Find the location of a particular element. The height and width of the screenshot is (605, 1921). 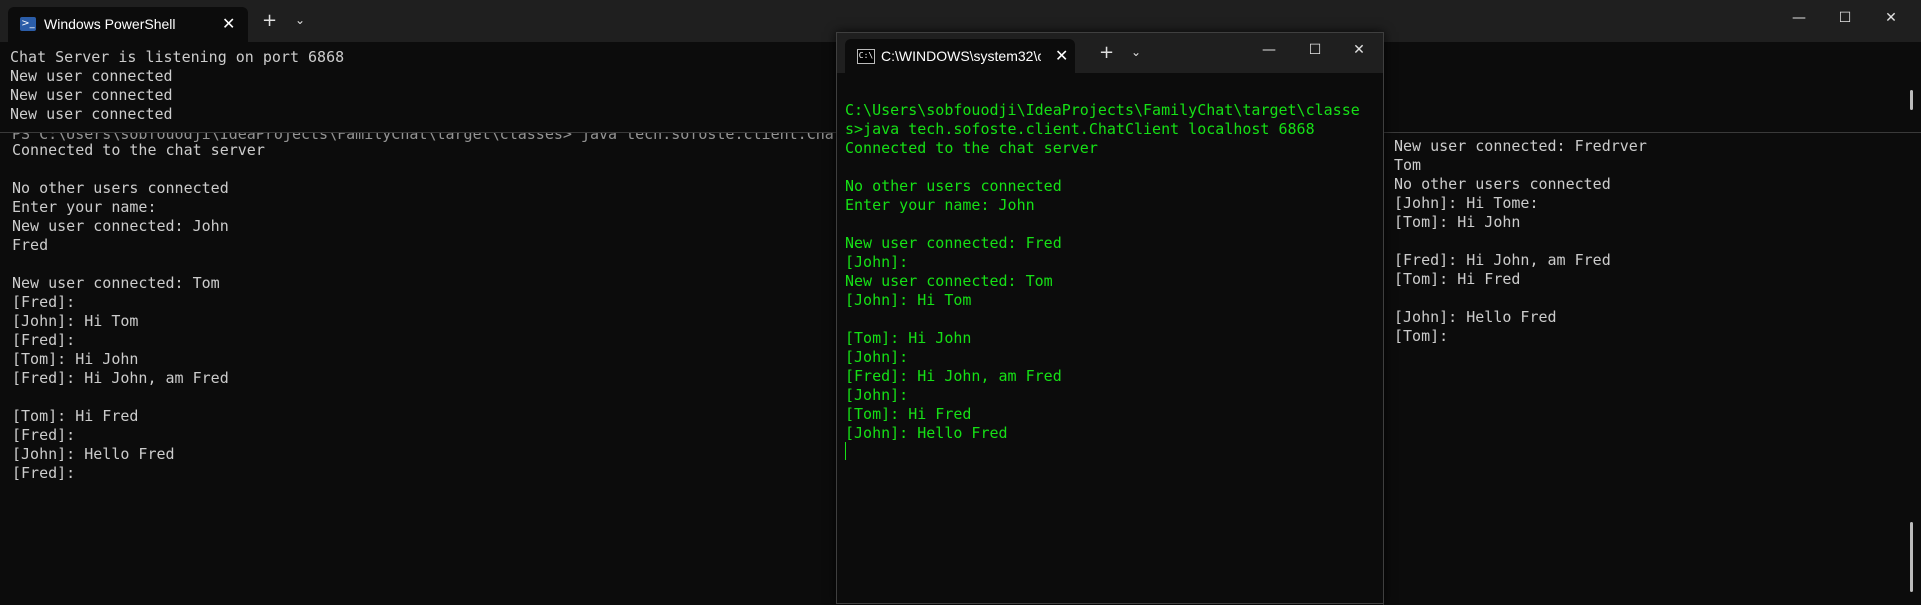

powershell-tab-title: Windows PowerShell is located at coordinates (110, 24).